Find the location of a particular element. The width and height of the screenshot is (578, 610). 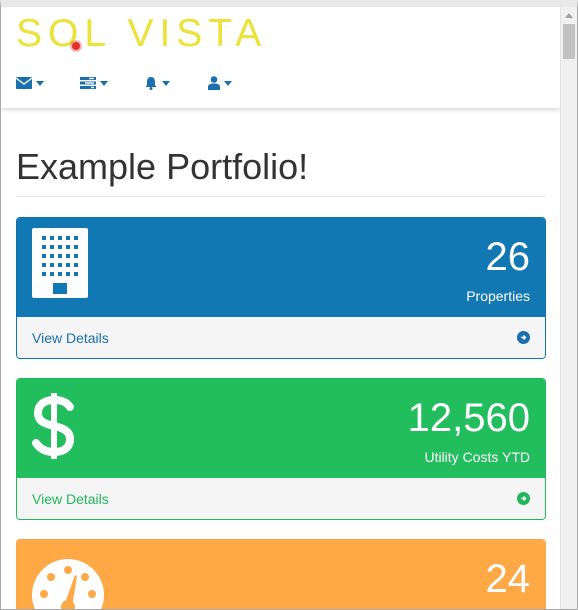

bell-icon is located at coordinates (151, 83).